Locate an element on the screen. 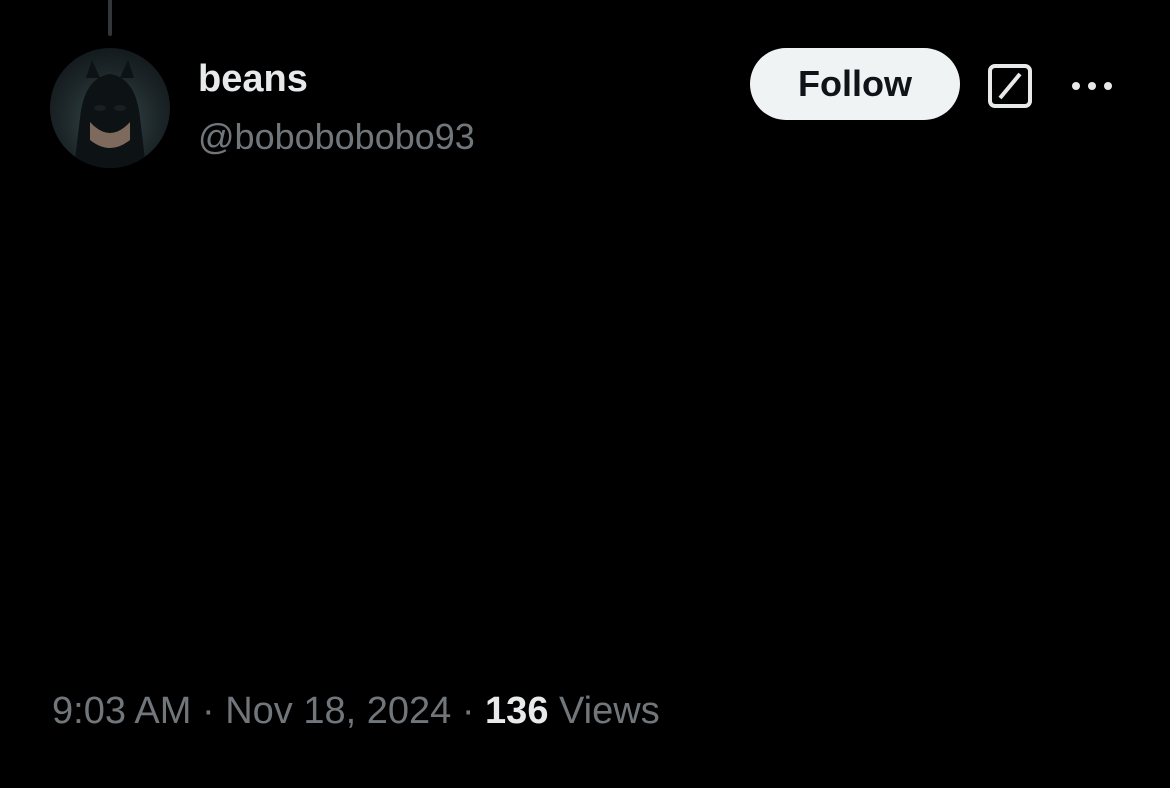 This screenshot has height=788, width=1170. grok-icon is located at coordinates (1010, 86).